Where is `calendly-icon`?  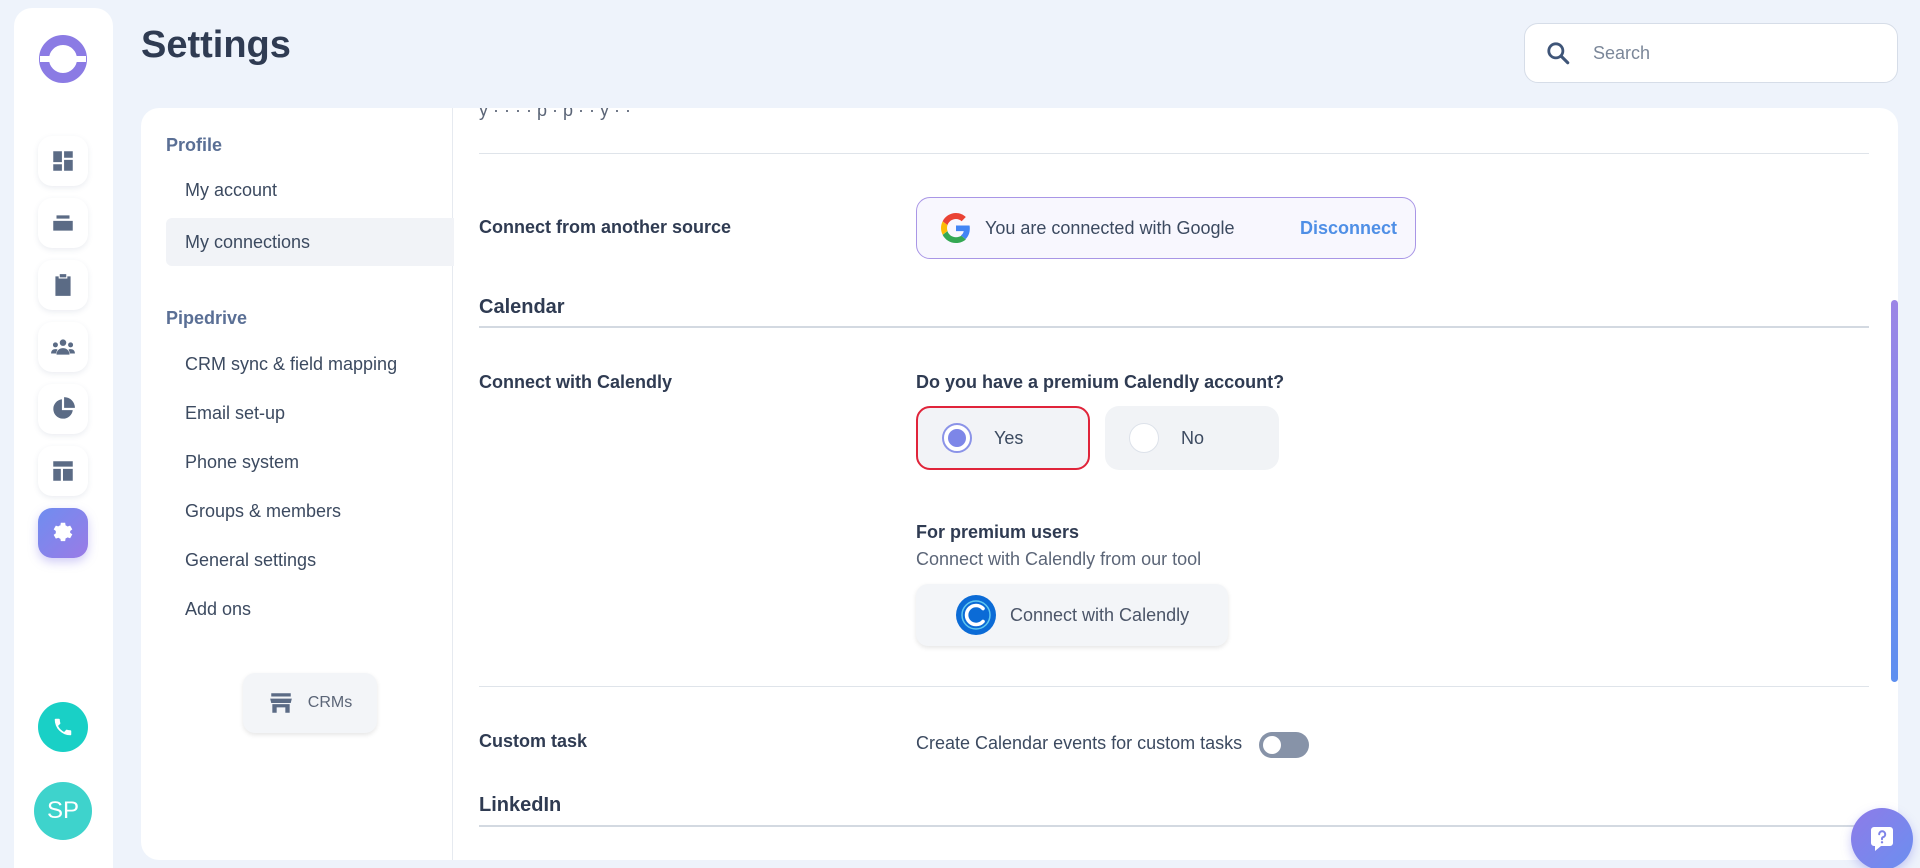 calendly-icon is located at coordinates (976, 615).